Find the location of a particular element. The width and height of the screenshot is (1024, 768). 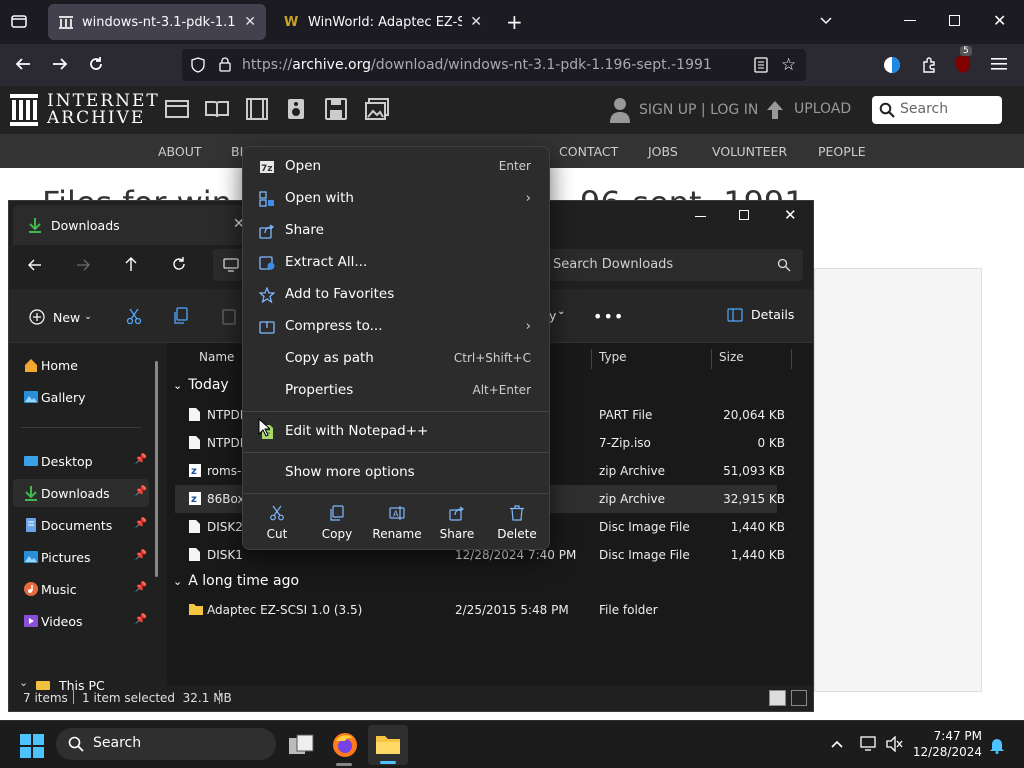

browser-tab: W WinWorld: Adaptec EZ-SCSI 1.0 ✕ is located at coordinates (383, 22).